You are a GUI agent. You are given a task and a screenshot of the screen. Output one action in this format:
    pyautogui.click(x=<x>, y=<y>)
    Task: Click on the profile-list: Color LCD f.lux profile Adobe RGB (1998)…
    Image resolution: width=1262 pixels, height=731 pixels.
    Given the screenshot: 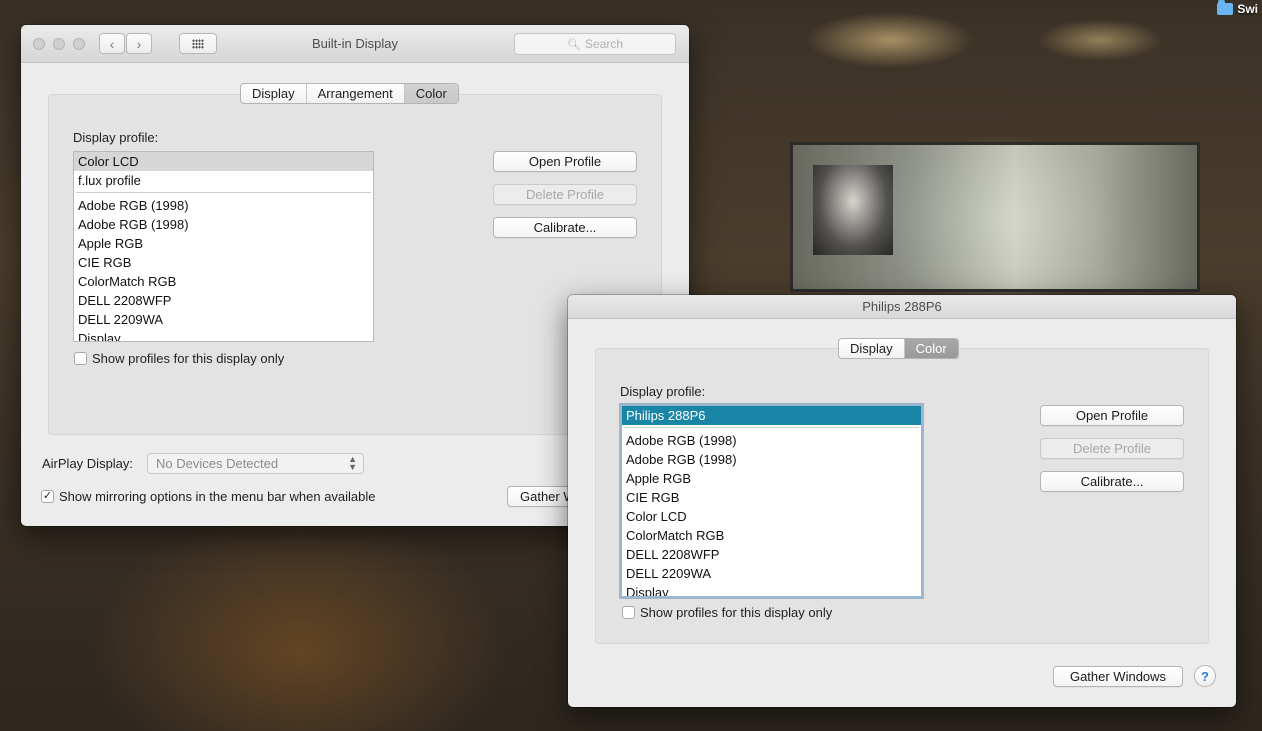 What is the action you would take?
    pyautogui.click(x=223, y=246)
    